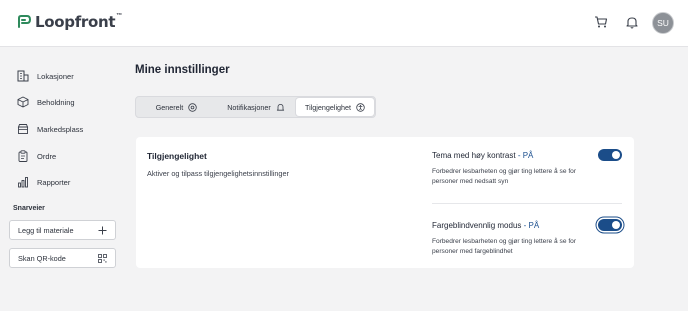  Describe the element at coordinates (119, 16) in the screenshot. I see `logo-trademark: ™` at that location.